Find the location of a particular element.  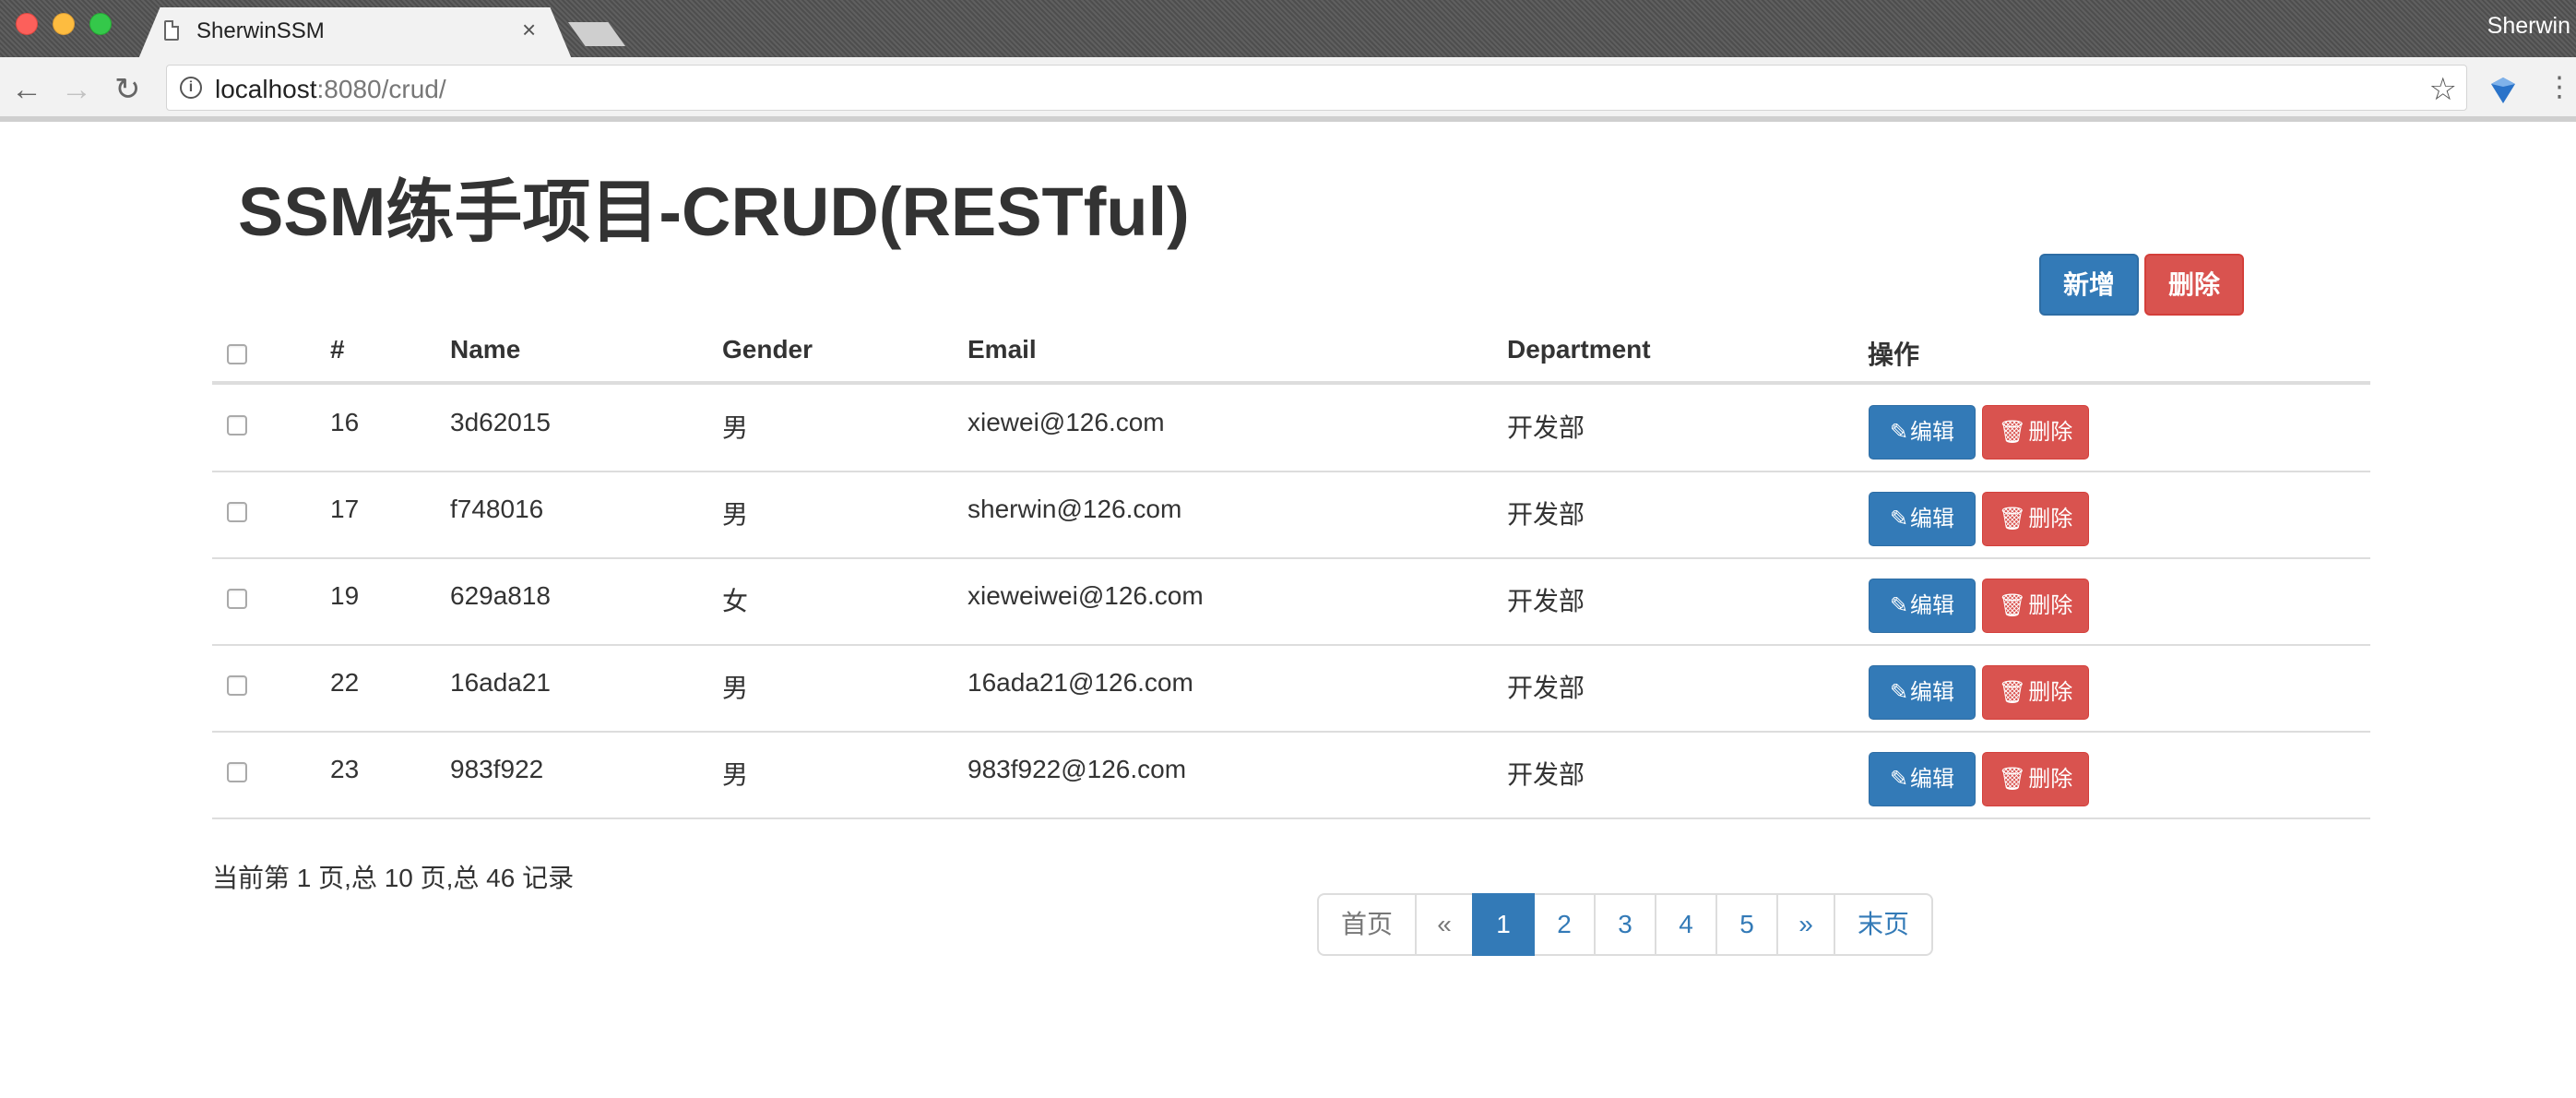

extension-icon is located at coordinates (2503, 91).